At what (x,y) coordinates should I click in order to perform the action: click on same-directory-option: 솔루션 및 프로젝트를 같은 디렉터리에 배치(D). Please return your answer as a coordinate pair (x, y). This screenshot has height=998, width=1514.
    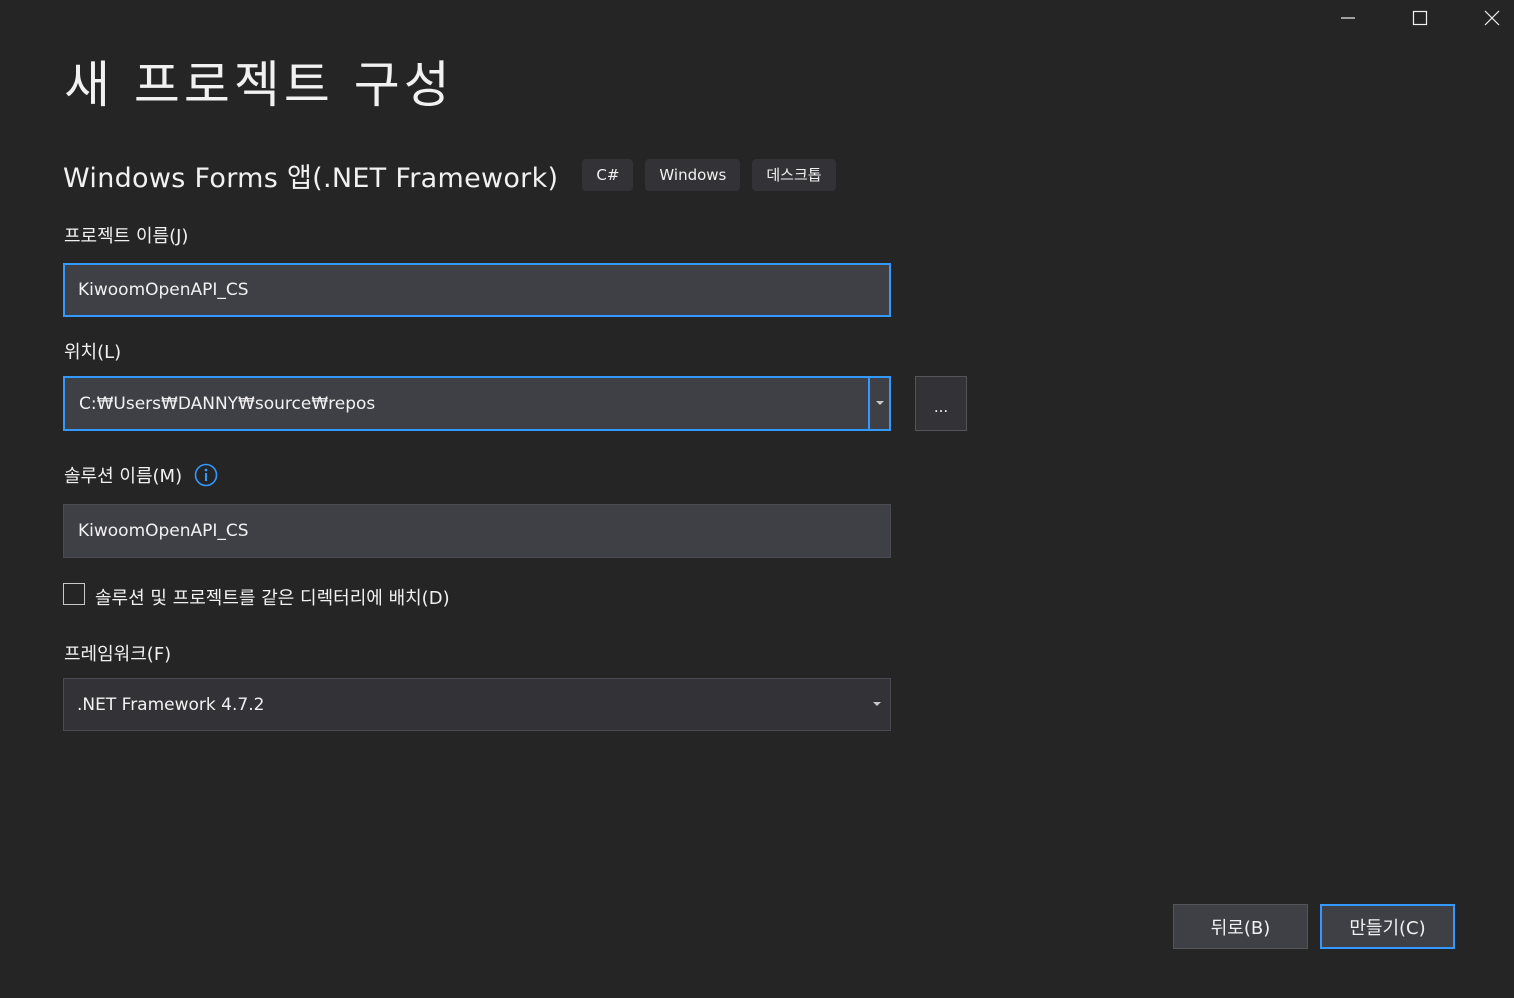
    Looking at the image, I should click on (256, 594).